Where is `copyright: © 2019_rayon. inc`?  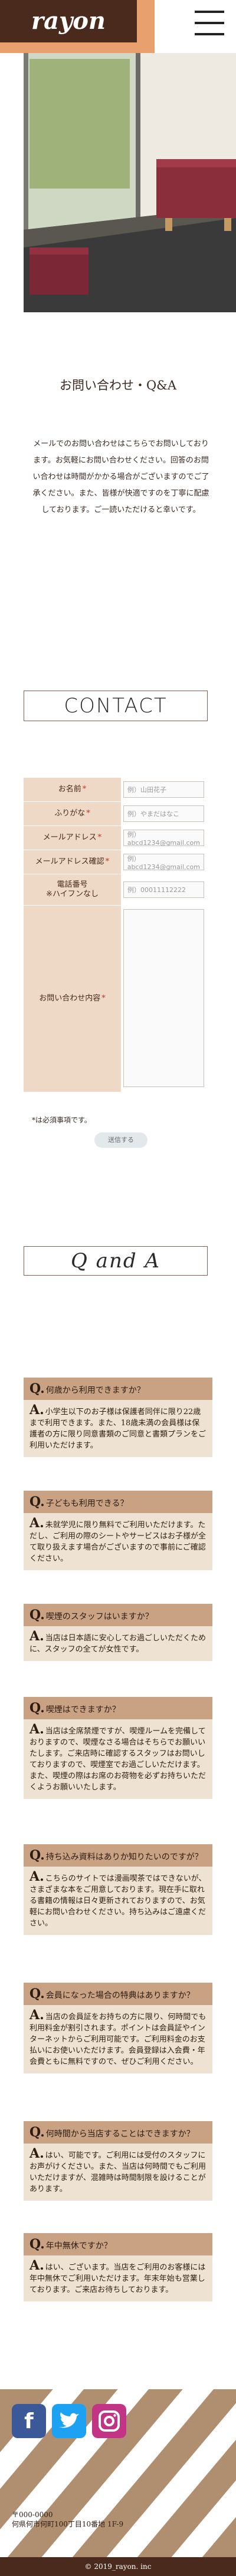 copyright: © 2019_rayon. inc is located at coordinates (118, 2566).